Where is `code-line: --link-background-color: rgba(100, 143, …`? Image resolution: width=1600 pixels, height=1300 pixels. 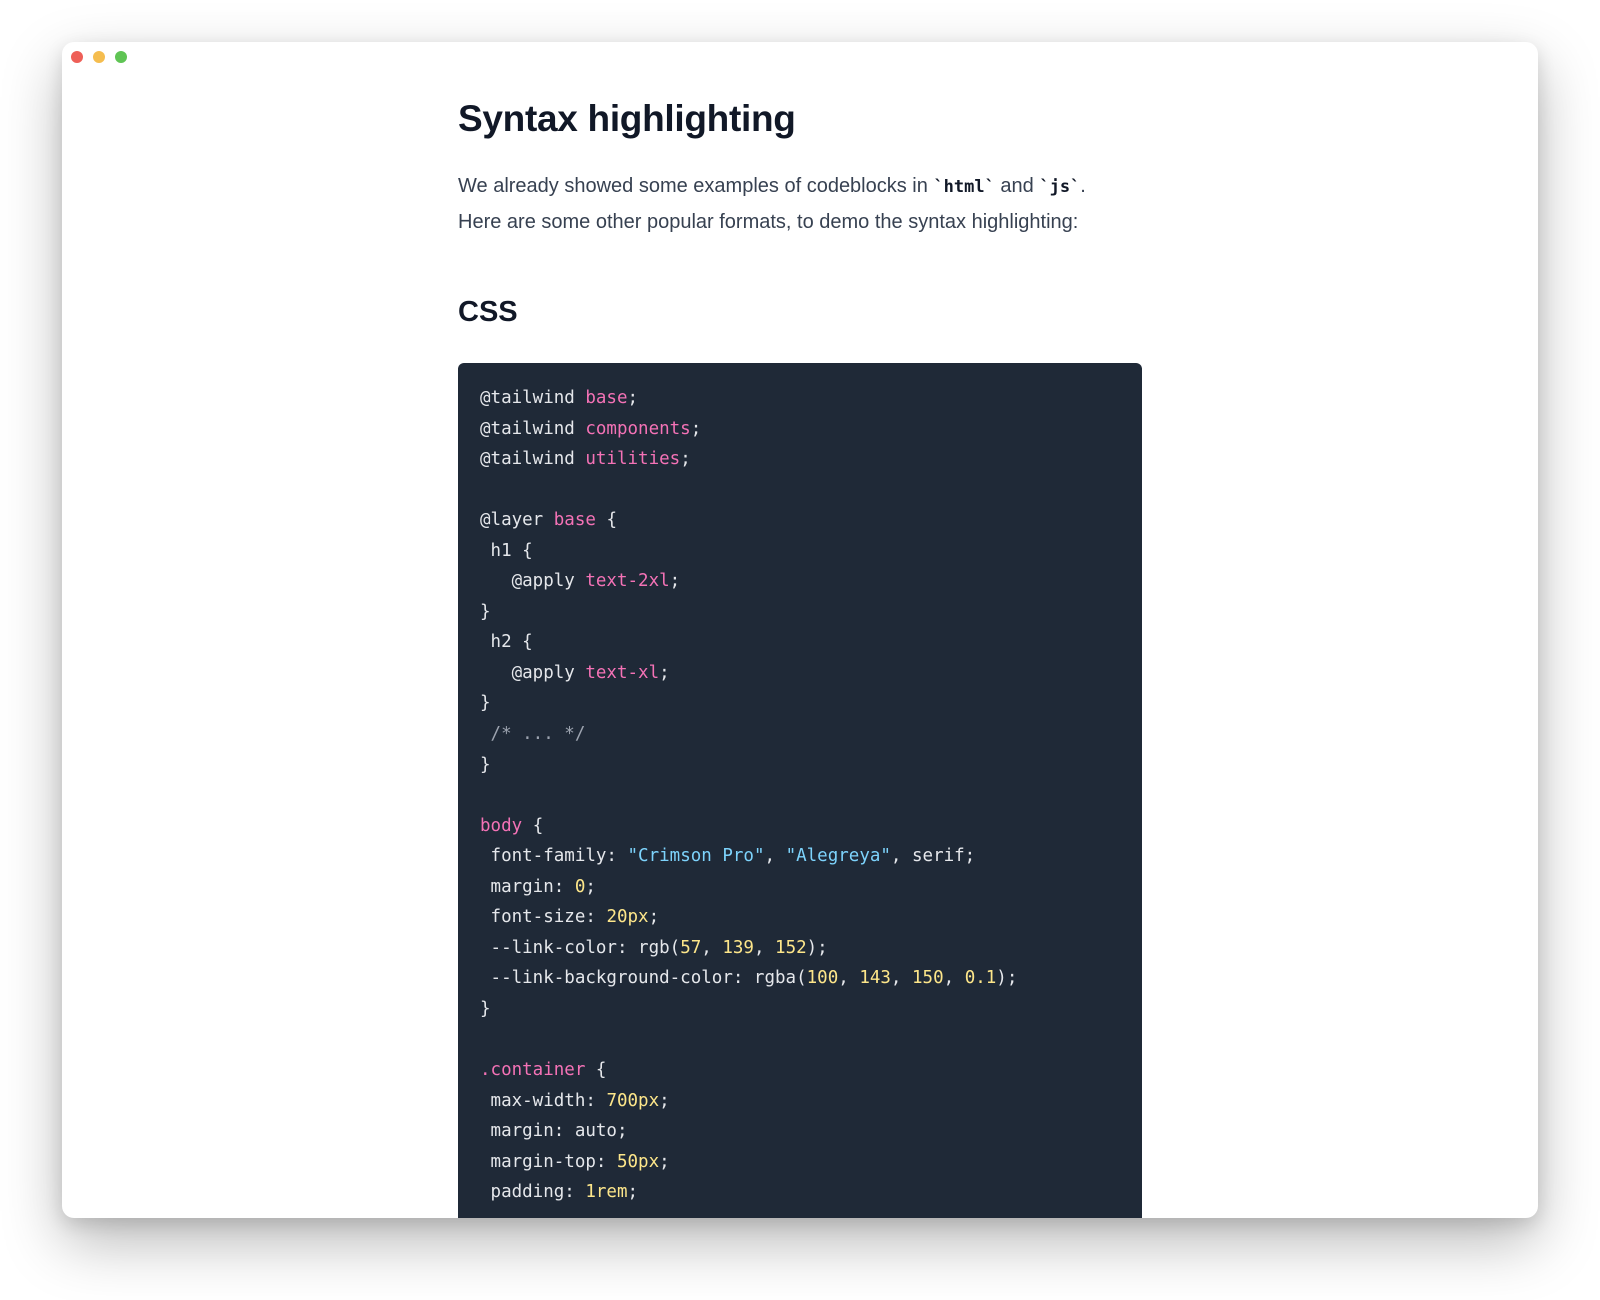 code-line: --link-background-color: rgba(100, 143, … is located at coordinates (800, 978).